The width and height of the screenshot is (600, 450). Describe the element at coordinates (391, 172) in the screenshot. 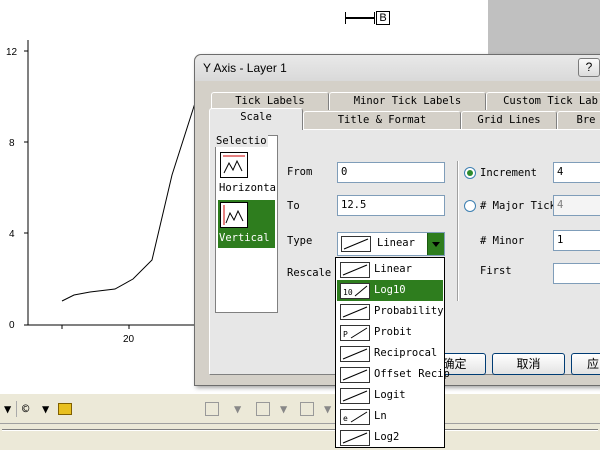

I see `from-input: 0` at that location.